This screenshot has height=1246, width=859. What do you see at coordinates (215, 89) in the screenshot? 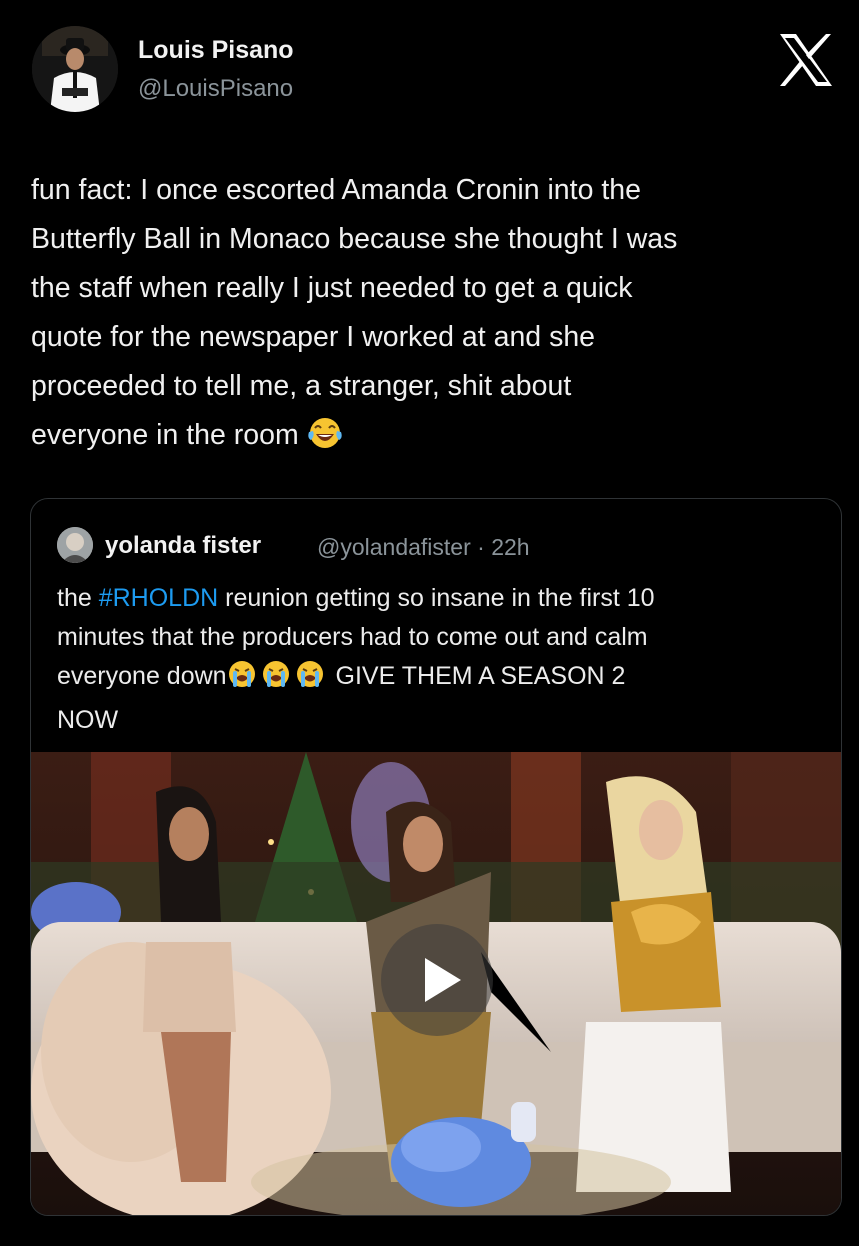
I see `author-handle: @LouisPisano` at bounding box center [215, 89].